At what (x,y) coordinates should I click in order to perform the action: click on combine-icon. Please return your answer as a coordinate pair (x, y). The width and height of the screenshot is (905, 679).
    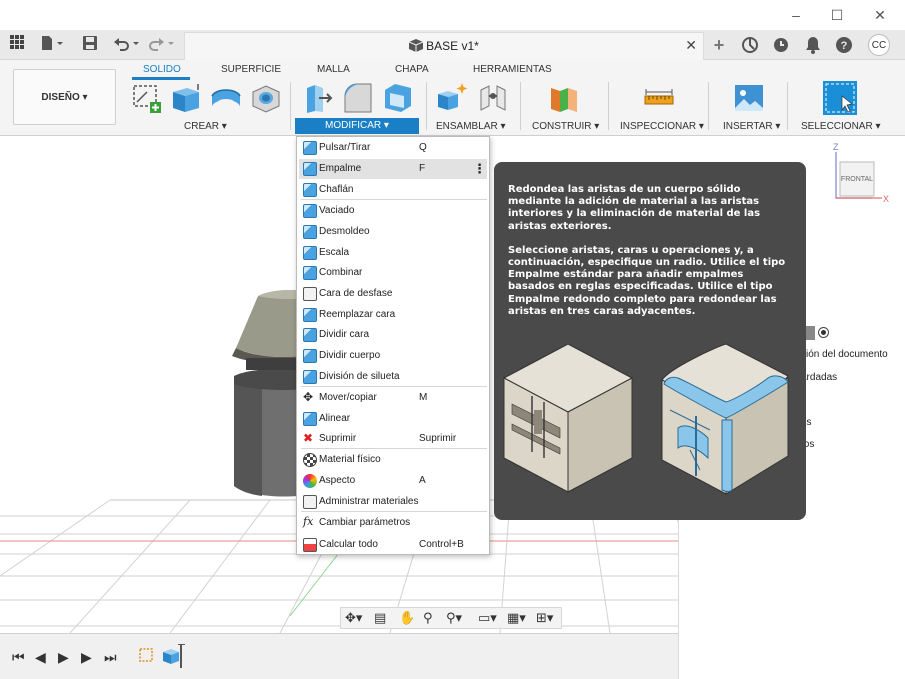
    Looking at the image, I should click on (310, 273).